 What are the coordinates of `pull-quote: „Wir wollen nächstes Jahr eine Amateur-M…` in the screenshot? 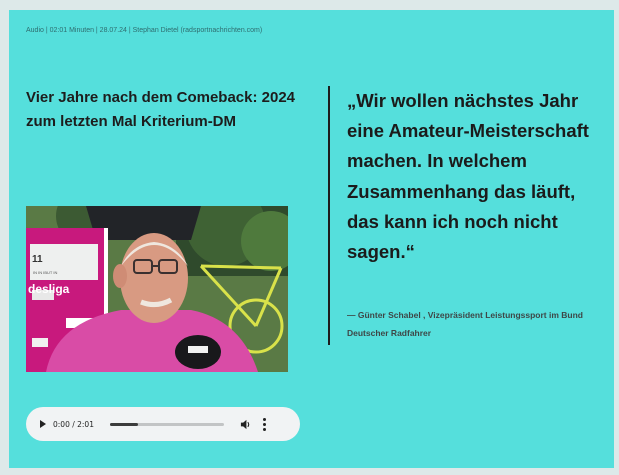 It's located at (468, 176).